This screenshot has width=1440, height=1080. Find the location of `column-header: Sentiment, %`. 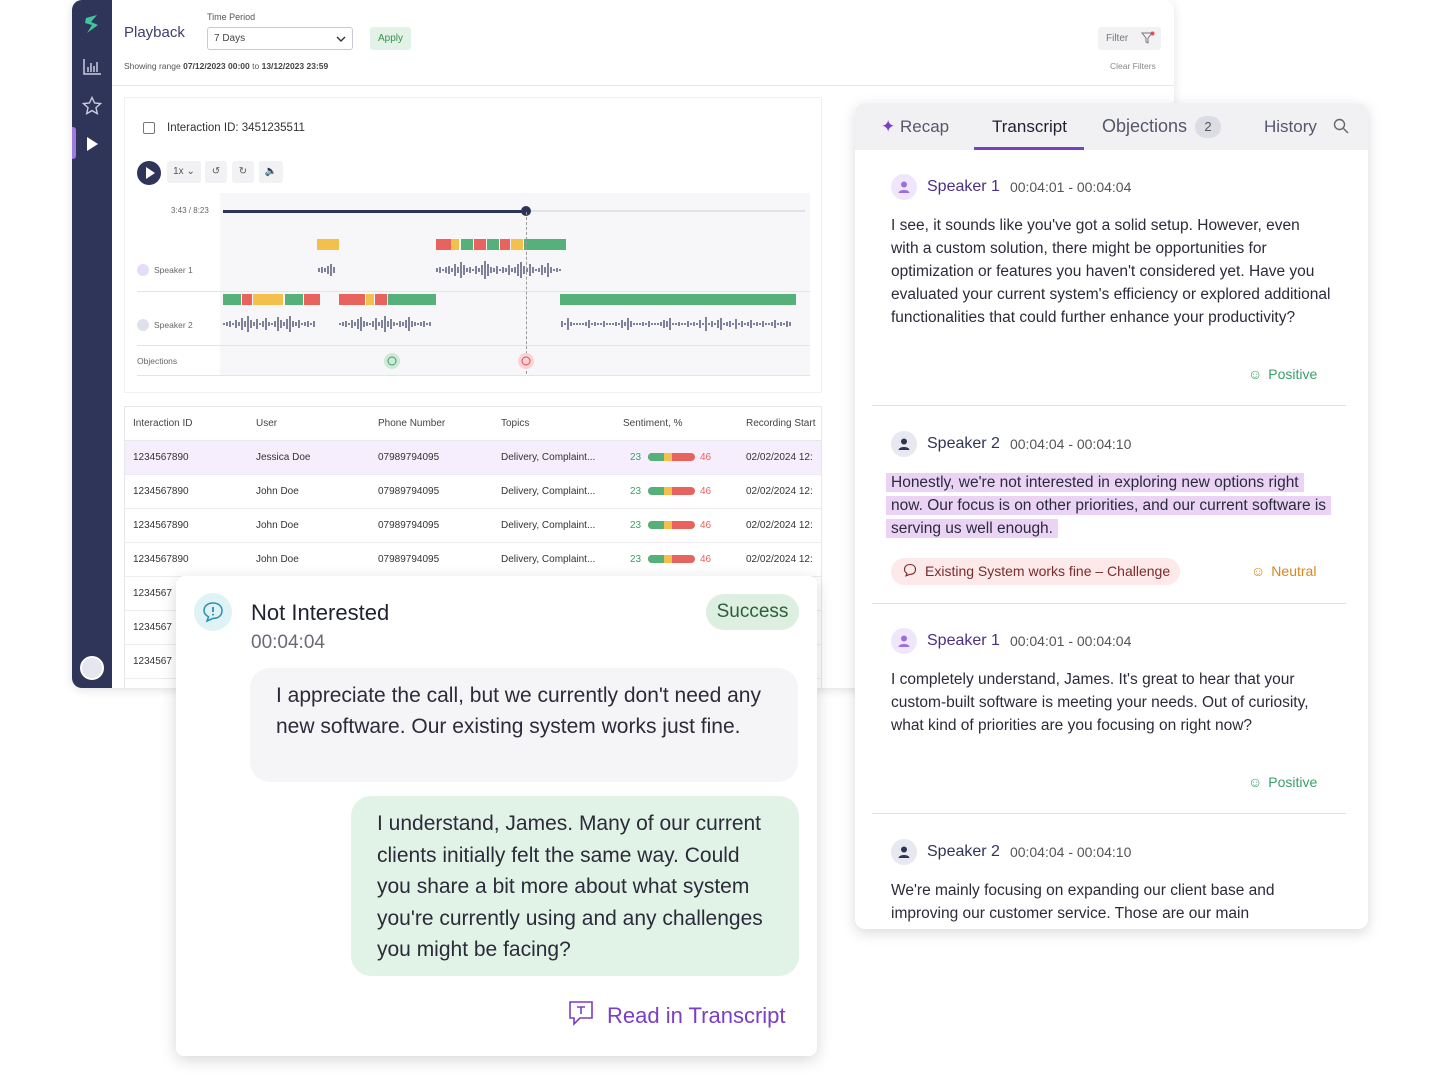

column-header: Sentiment, % is located at coordinates (652, 423).